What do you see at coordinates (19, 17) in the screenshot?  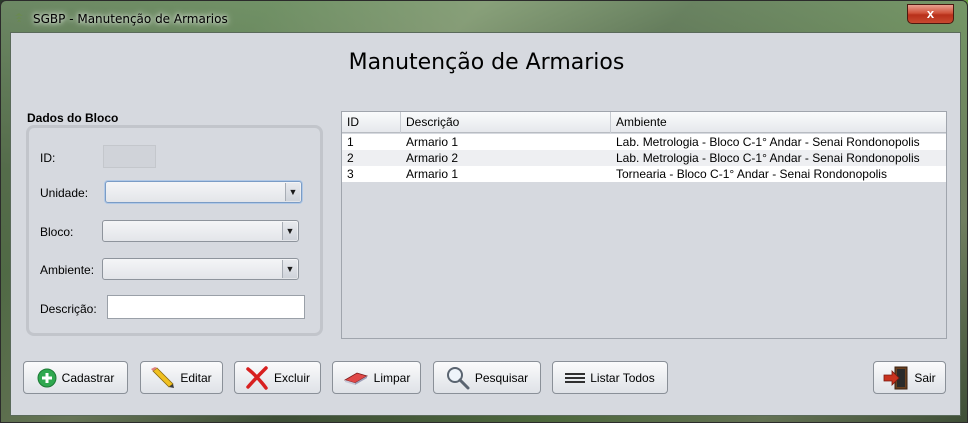 I see `app-leaf-icon` at bounding box center [19, 17].